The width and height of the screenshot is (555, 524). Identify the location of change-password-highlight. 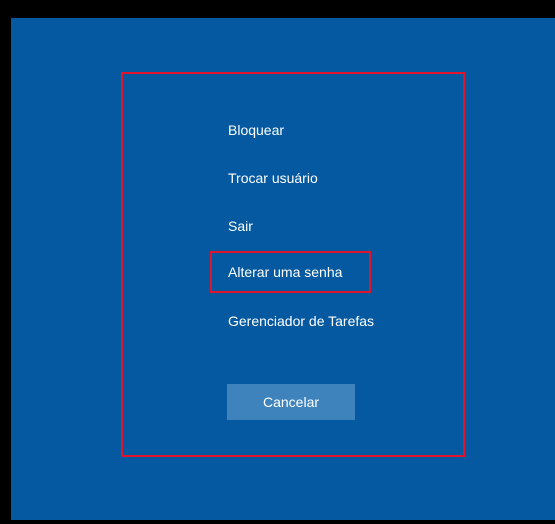
(290, 272).